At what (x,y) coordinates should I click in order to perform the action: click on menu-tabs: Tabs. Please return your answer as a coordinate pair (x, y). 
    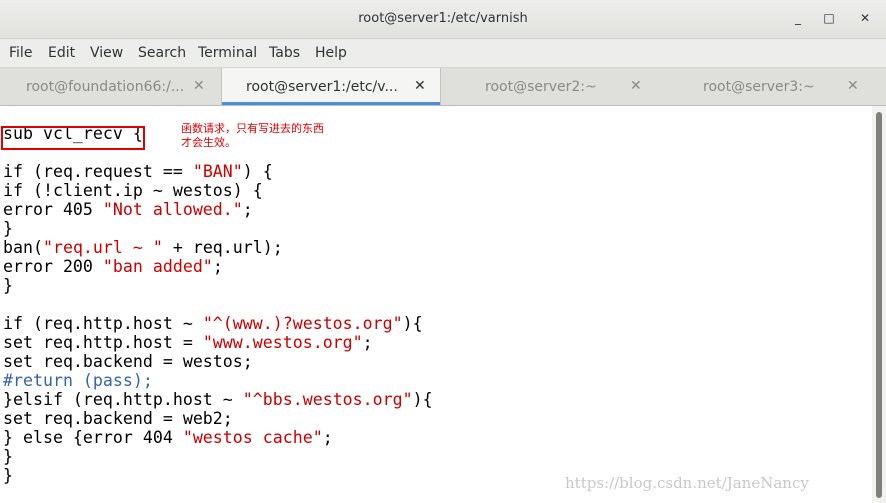
    Looking at the image, I should click on (284, 53).